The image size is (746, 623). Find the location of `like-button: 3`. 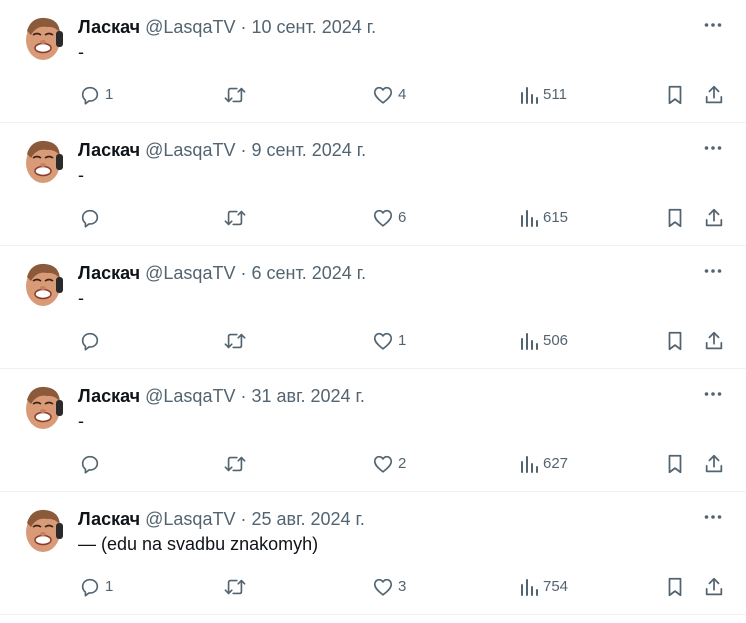

like-button: 3 is located at coordinates (389, 587).